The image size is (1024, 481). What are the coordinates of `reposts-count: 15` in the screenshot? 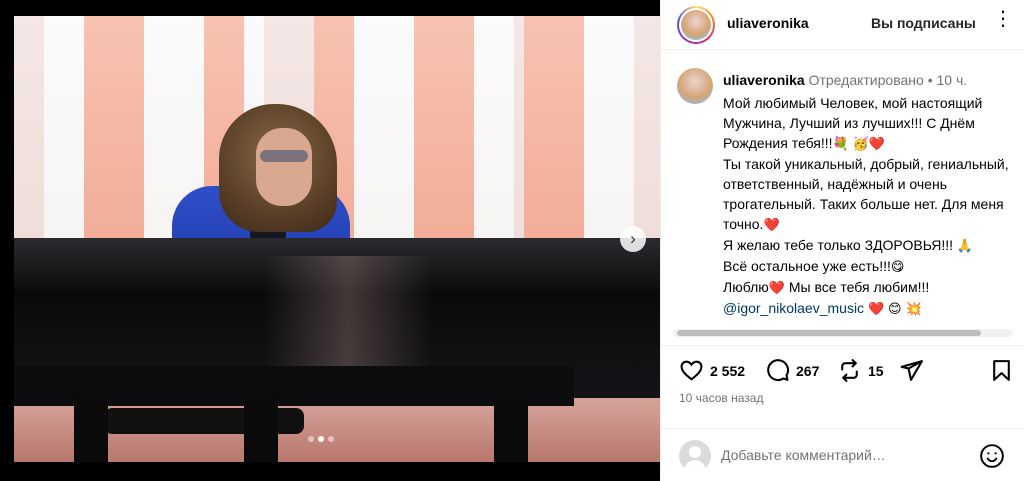 It's located at (876, 370).